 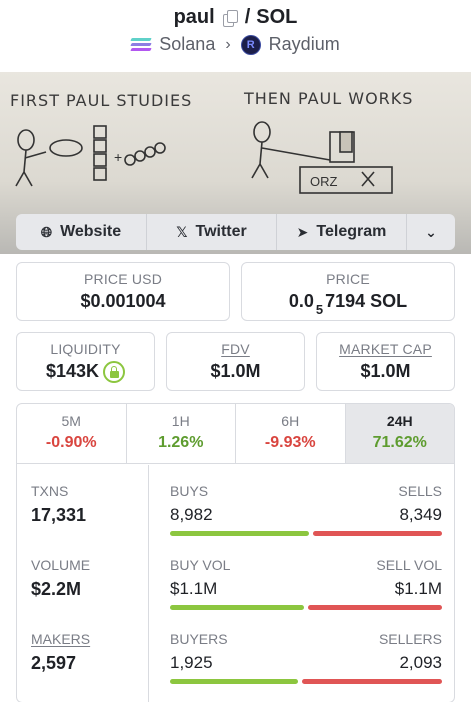 I want to click on tab-24h: 24H 71.62%, so click(x=399, y=433).